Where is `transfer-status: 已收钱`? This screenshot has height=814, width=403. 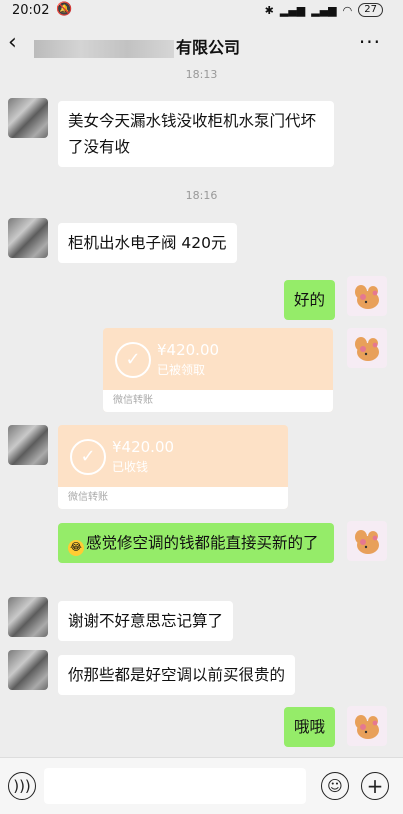
transfer-status: 已收钱 is located at coordinates (130, 467).